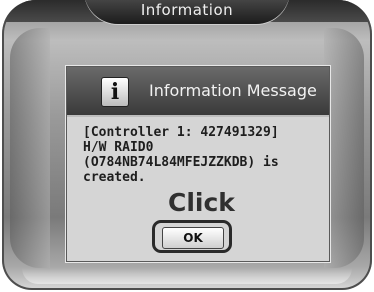 This screenshot has width=374, height=292. What do you see at coordinates (187, 276) in the screenshot?
I see `bottom-bevel` at bounding box center [187, 276].